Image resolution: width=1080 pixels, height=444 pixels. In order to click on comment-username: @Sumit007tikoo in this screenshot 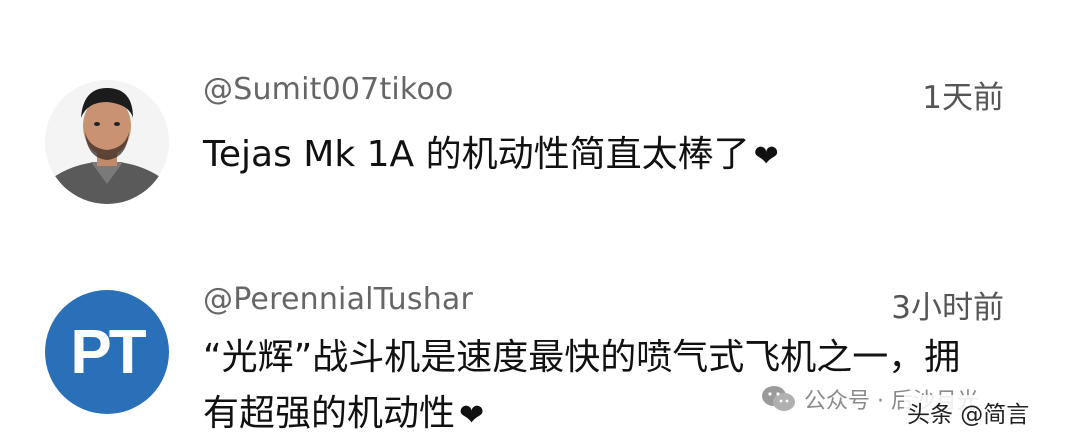, I will do `click(328, 89)`.